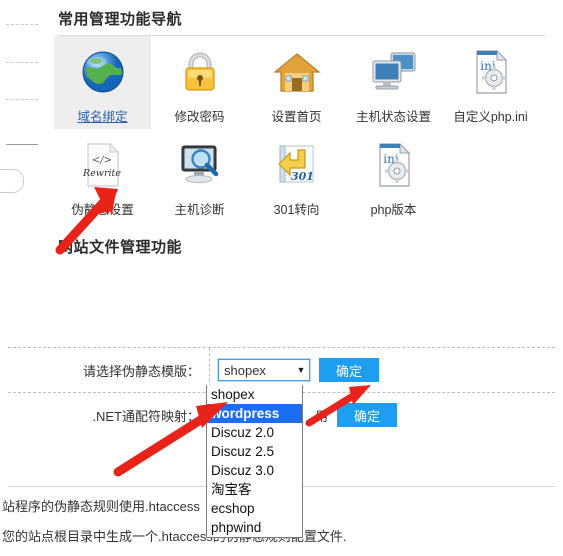 The image size is (563, 556). What do you see at coordinates (254, 489) in the screenshot?
I see `dropdown-option: 淘宝客` at bounding box center [254, 489].